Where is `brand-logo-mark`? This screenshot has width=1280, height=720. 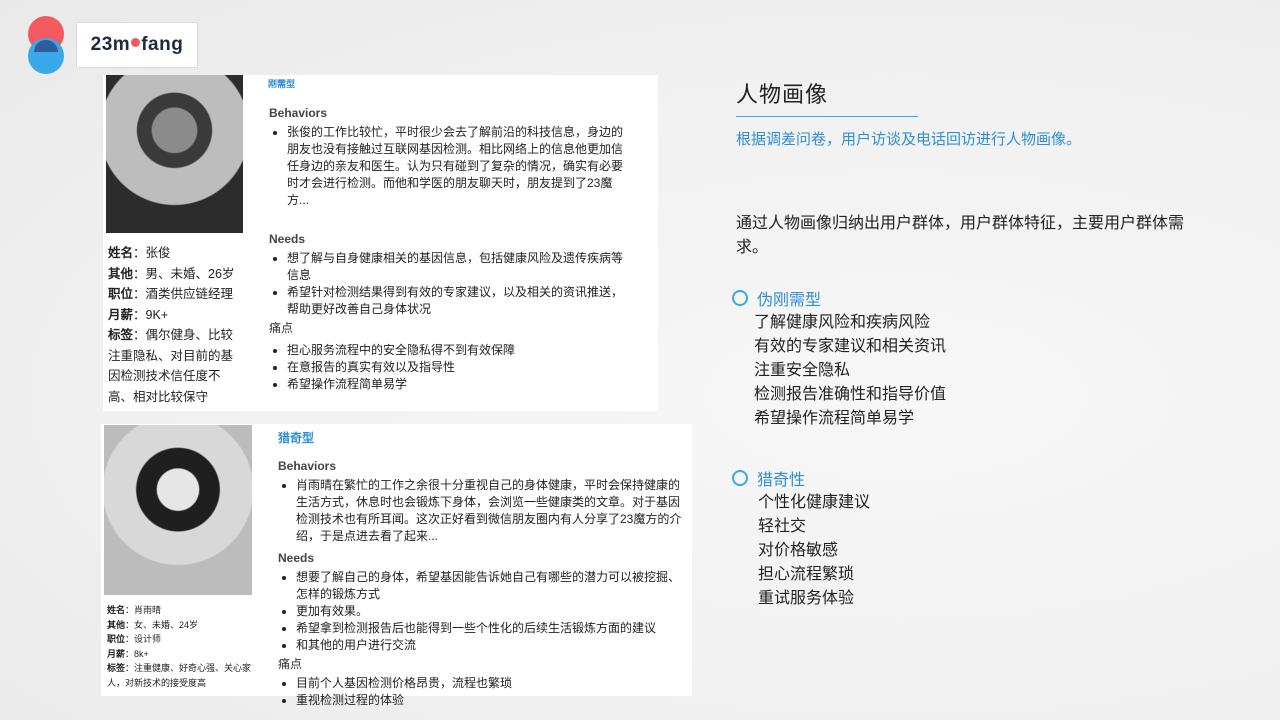
brand-logo-mark is located at coordinates (46, 45).